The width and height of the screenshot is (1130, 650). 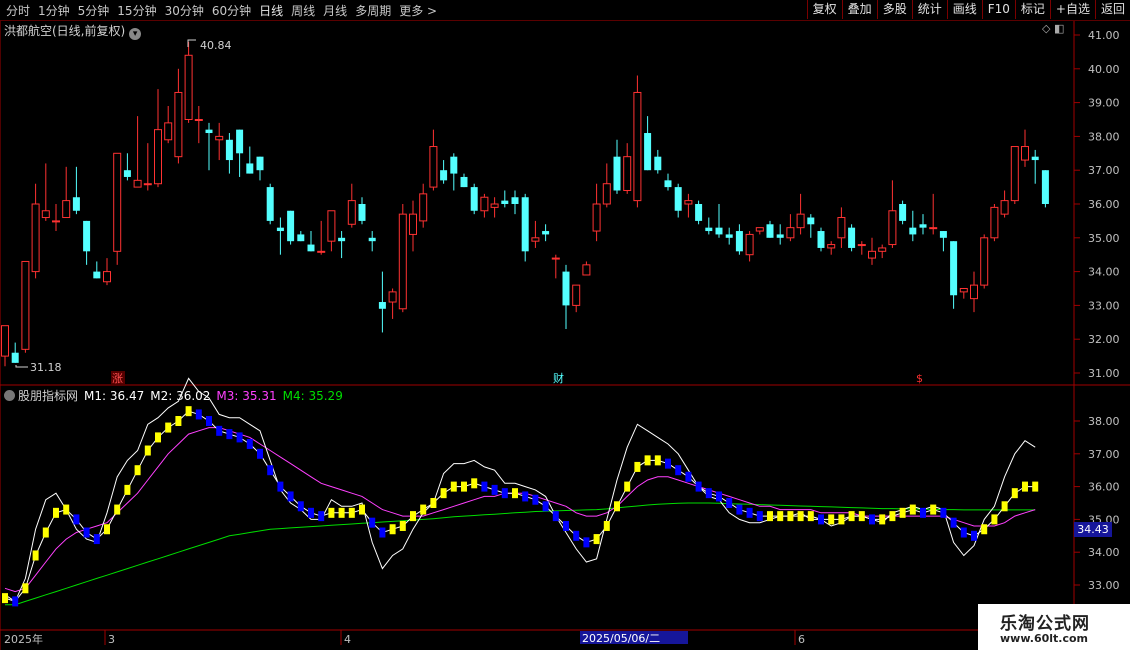 I want to click on price-tick-label: 32.00, so click(x=1104, y=339).